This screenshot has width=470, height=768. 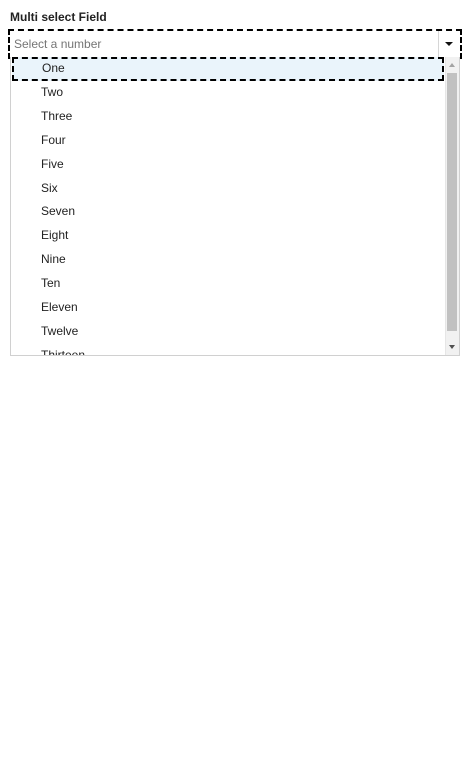 What do you see at coordinates (58, 17) in the screenshot?
I see `multi-select-field-label: Multi select Field` at bounding box center [58, 17].